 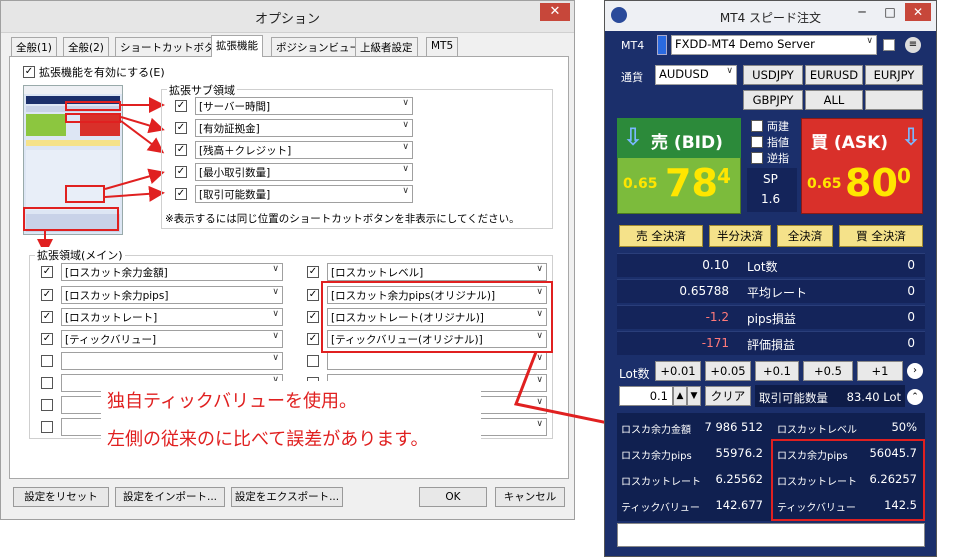 I want to click on pair-button-all: ALL, so click(x=834, y=100).